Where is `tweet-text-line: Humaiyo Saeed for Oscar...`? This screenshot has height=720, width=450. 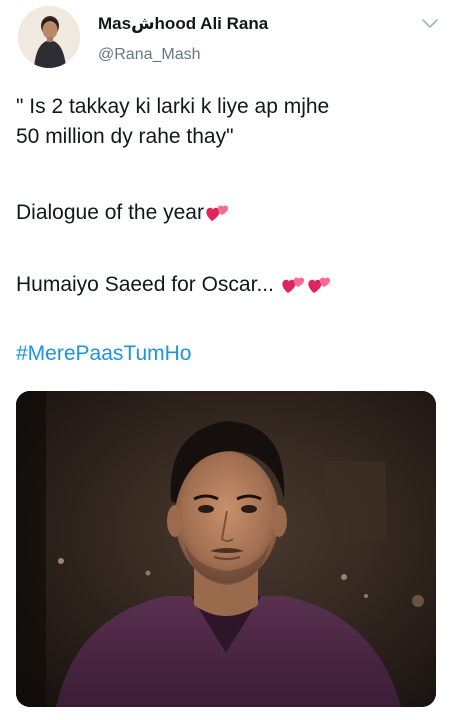
tweet-text-line: Humaiyo Saeed for Oscar... is located at coordinates (226, 285).